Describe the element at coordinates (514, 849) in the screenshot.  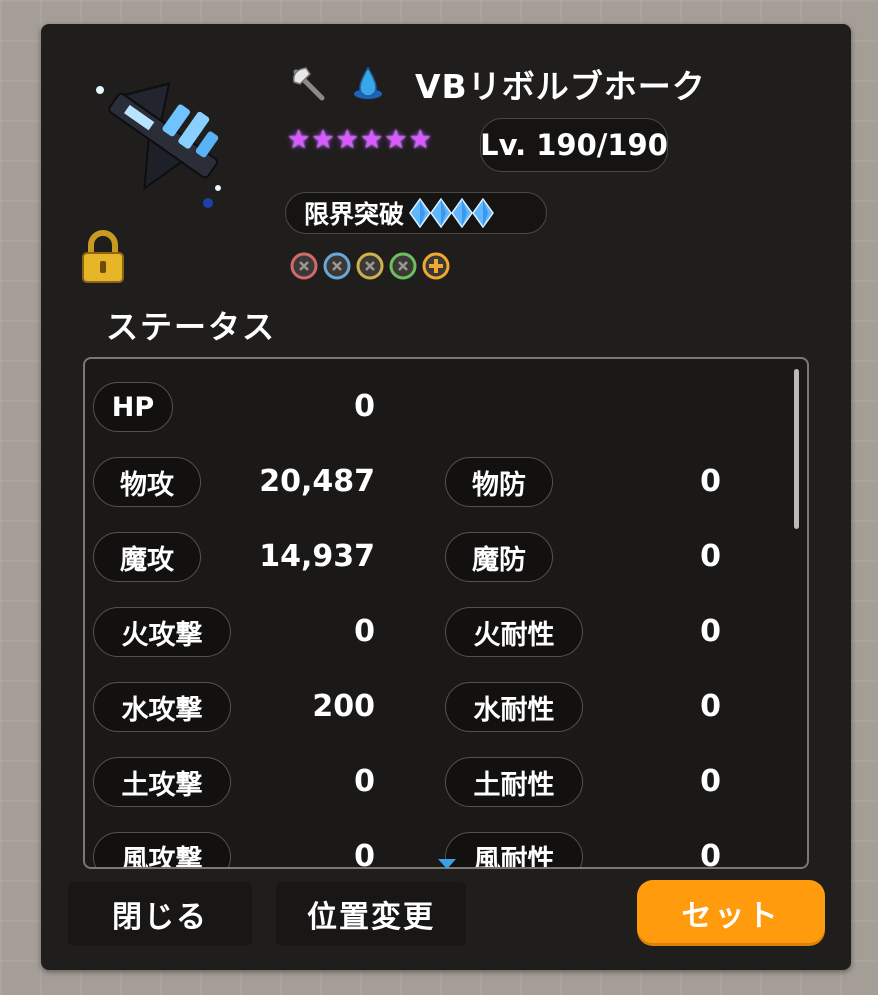
I see `stat-label: 風耐性` at that location.